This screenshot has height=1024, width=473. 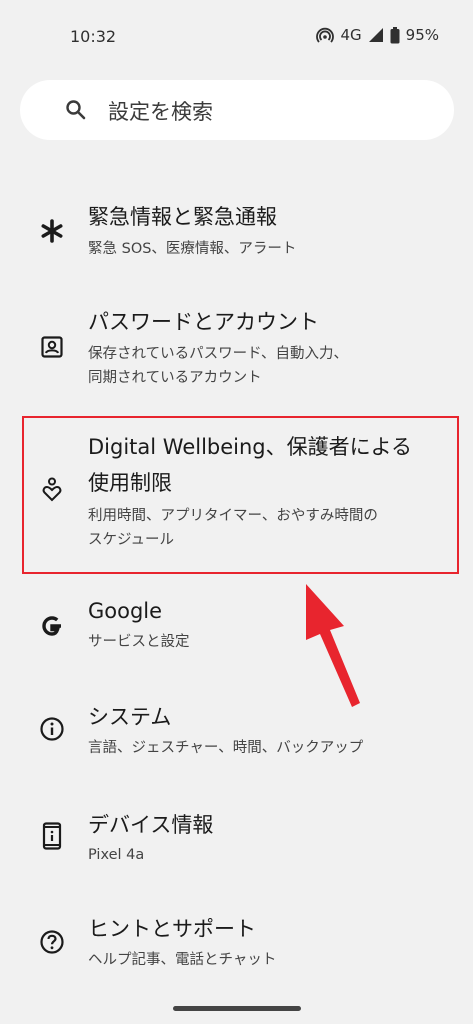 What do you see at coordinates (237, 110) in the screenshot?
I see `search-bar: 設定を検索` at bounding box center [237, 110].